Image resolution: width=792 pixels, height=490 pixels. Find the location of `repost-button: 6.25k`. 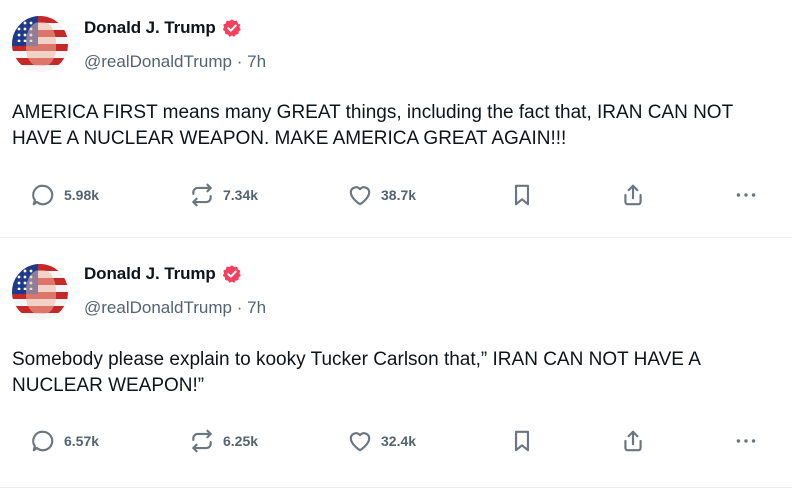

repost-button: 6.25k is located at coordinates (223, 441).